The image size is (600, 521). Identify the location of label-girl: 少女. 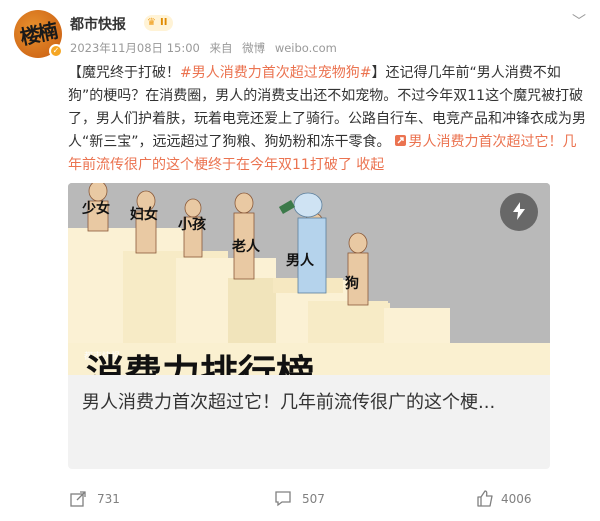
(95, 208).